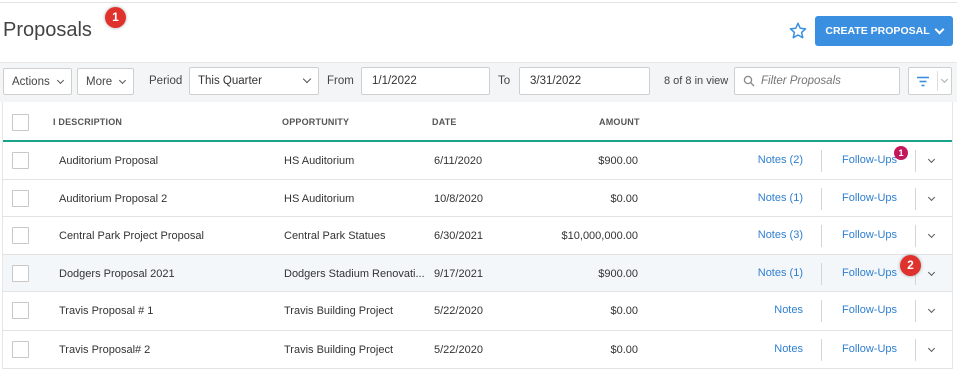 The image size is (957, 373). What do you see at coordinates (117, 274) in the screenshot?
I see `cell-description: Dodgers Proposal 2021` at bounding box center [117, 274].